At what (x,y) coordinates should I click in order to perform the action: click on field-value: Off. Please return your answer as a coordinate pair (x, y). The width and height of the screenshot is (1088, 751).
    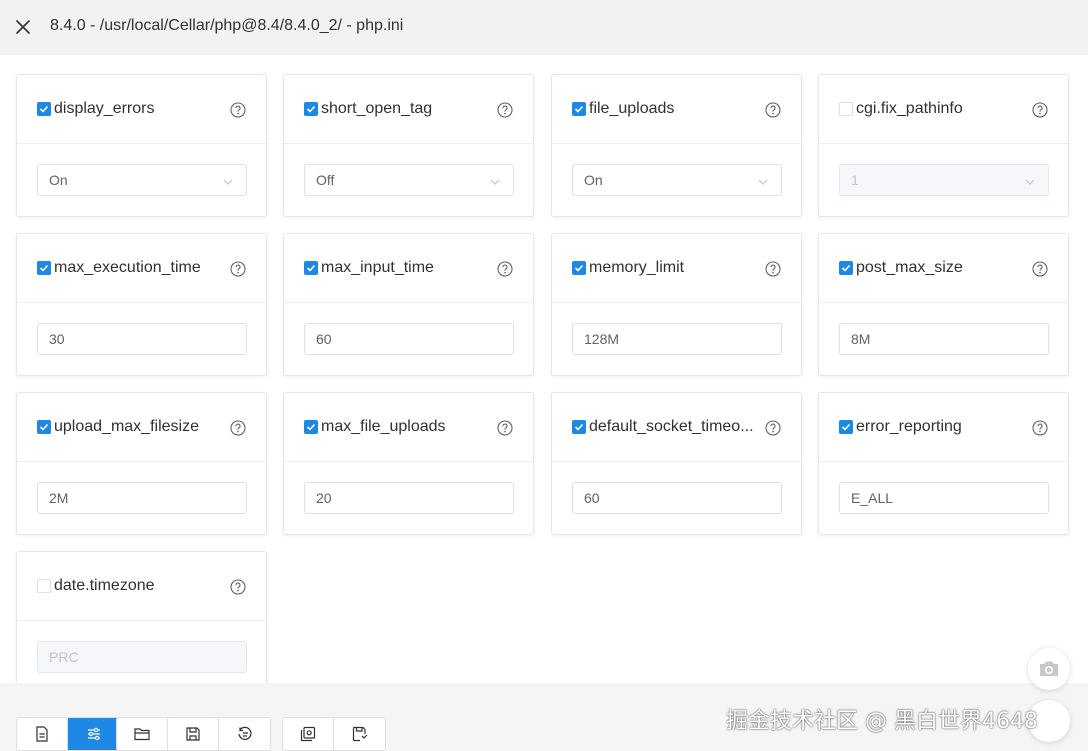
    Looking at the image, I should click on (325, 180).